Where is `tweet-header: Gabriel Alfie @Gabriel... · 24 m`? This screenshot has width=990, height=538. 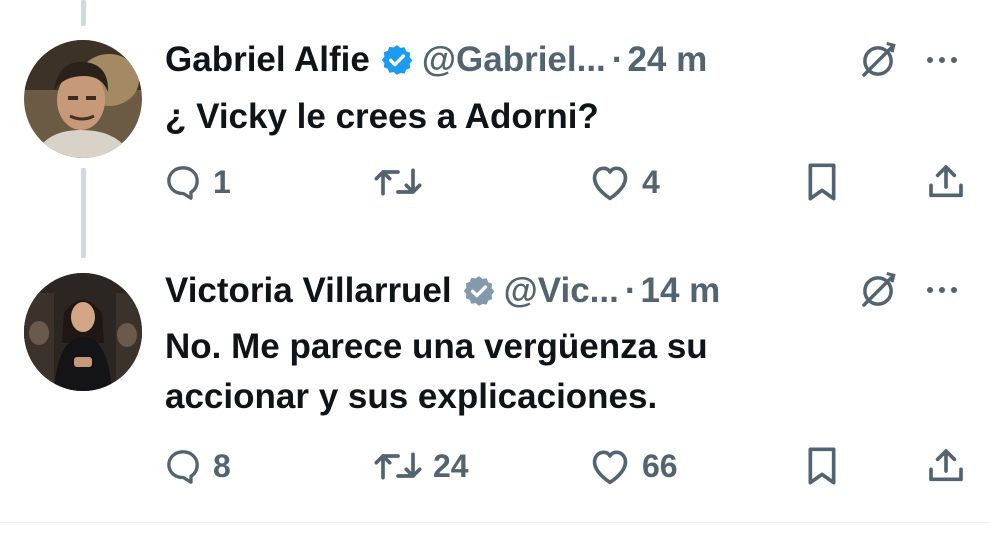 tweet-header: Gabriel Alfie @Gabriel... · 24 m is located at coordinates (436, 60).